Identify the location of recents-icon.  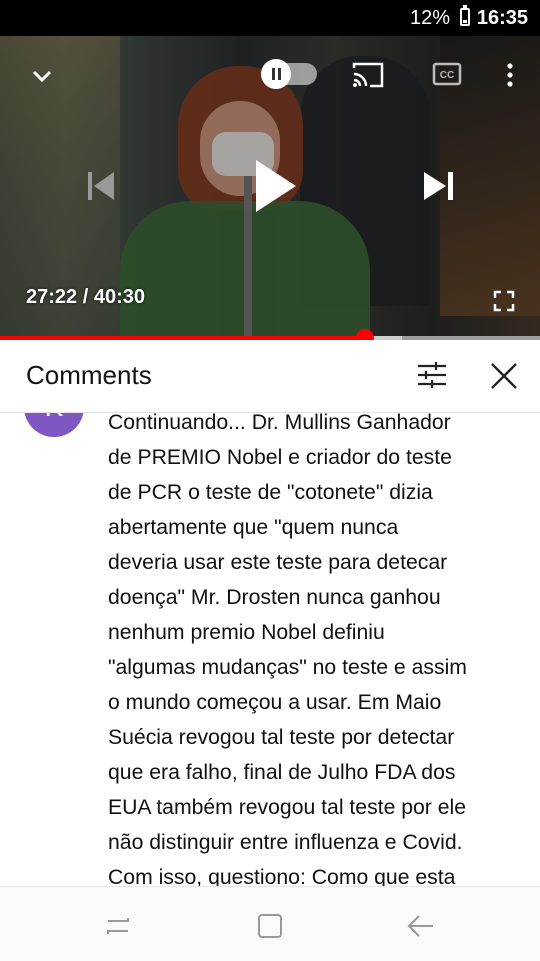
(118, 926).